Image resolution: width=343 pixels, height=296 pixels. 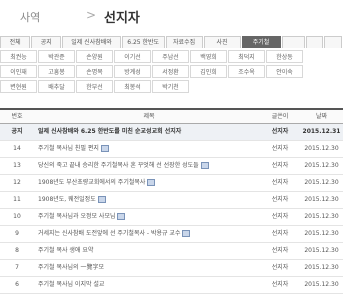 I want to click on row-subject-cell: 주기철 목사 생애 요약, so click(x=147, y=251).